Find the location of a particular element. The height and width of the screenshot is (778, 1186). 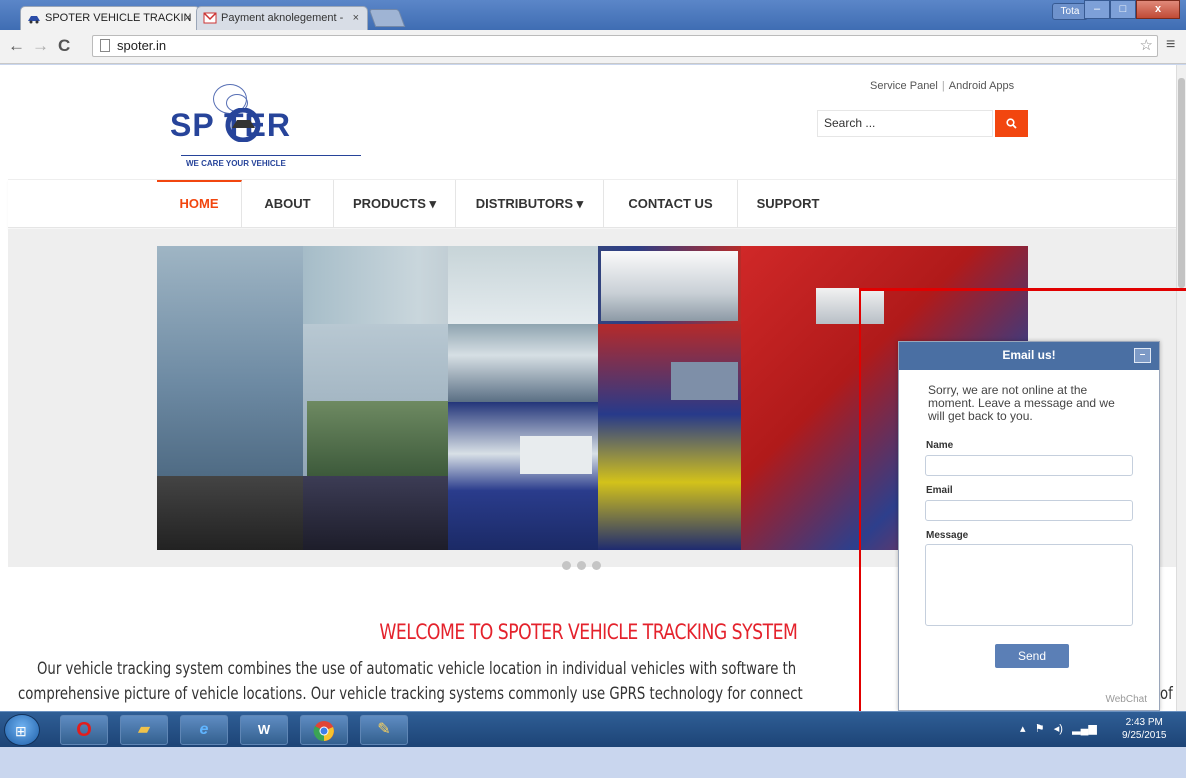

network-icon: ▂▄▆ is located at coordinates (1084, 729).